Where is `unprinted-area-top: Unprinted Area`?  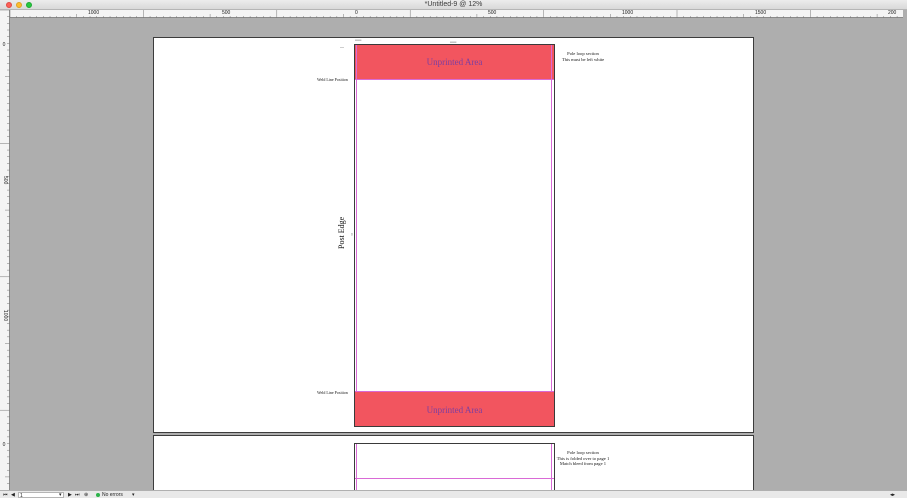 unprinted-area-top: Unprinted Area is located at coordinates (454, 62).